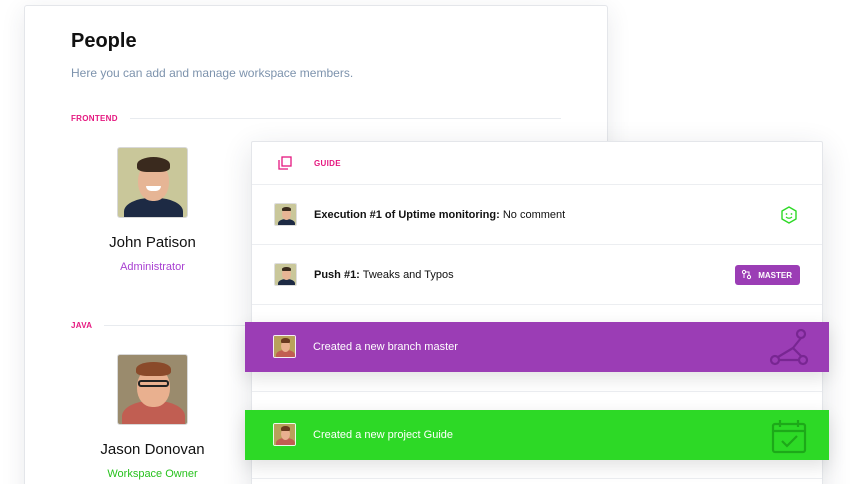 This screenshot has height=484, width=852. I want to click on member-role: Workspace Owner, so click(152, 474).